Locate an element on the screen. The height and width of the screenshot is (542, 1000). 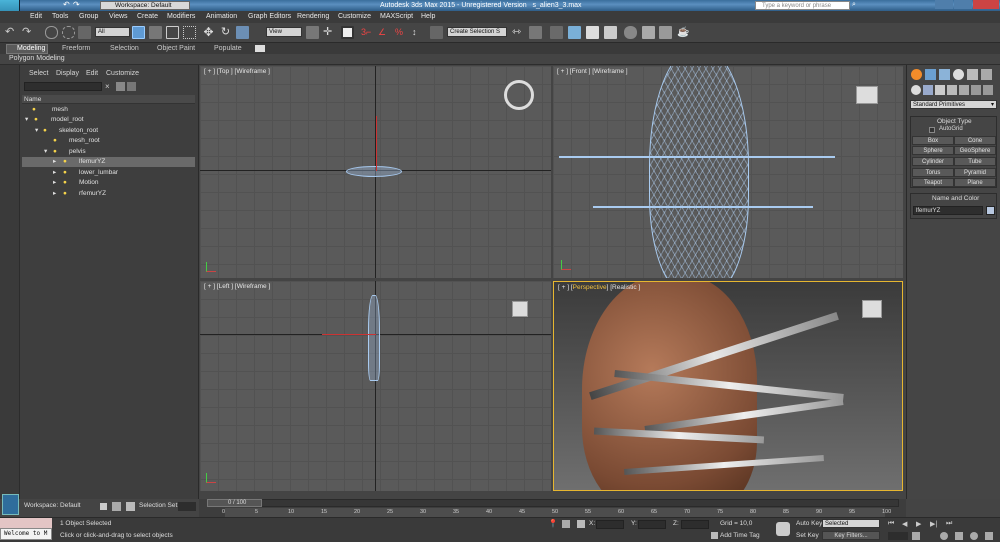
minimize-icon is located at coordinates (944, 4).